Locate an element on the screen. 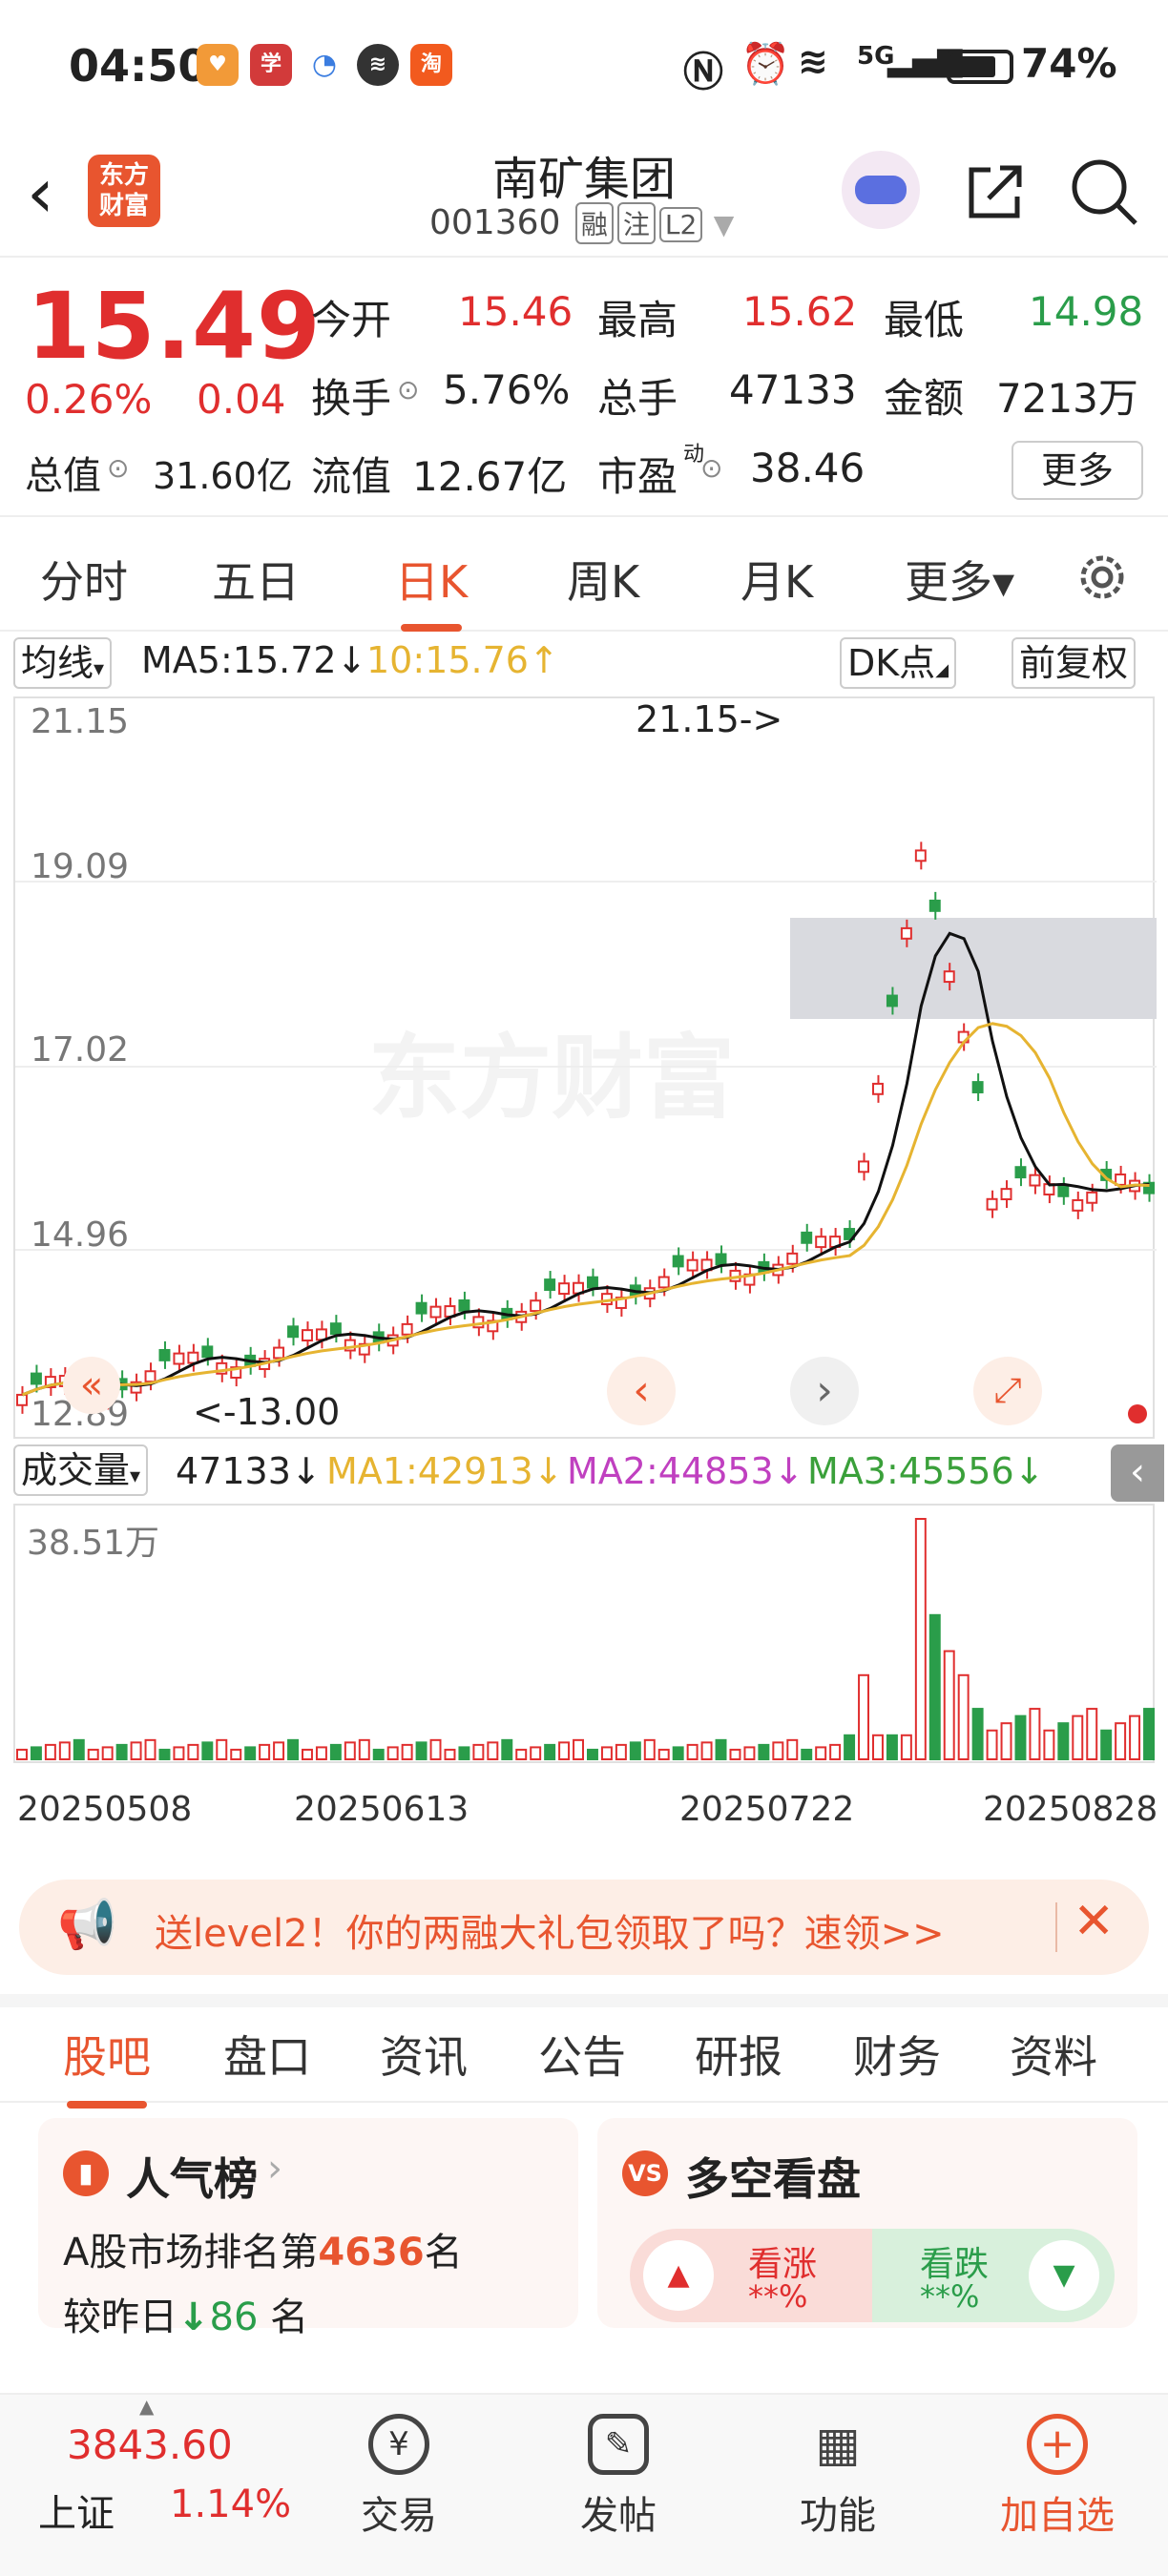 This screenshot has height=2576, width=1168. tab-more: 更多▾ is located at coordinates (959, 579).